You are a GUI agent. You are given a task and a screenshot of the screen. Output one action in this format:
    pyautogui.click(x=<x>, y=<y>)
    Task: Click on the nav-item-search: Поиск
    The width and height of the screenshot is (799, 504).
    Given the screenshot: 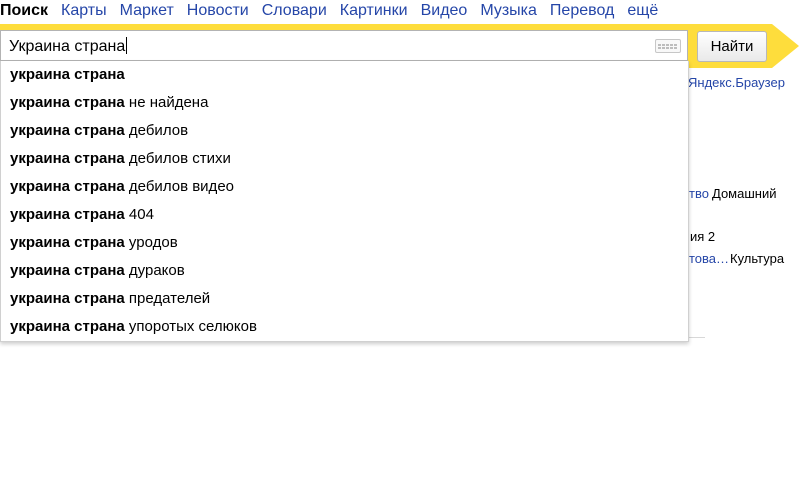 What is the action you would take?
    pyautogui.click(x=24, y=10)
    